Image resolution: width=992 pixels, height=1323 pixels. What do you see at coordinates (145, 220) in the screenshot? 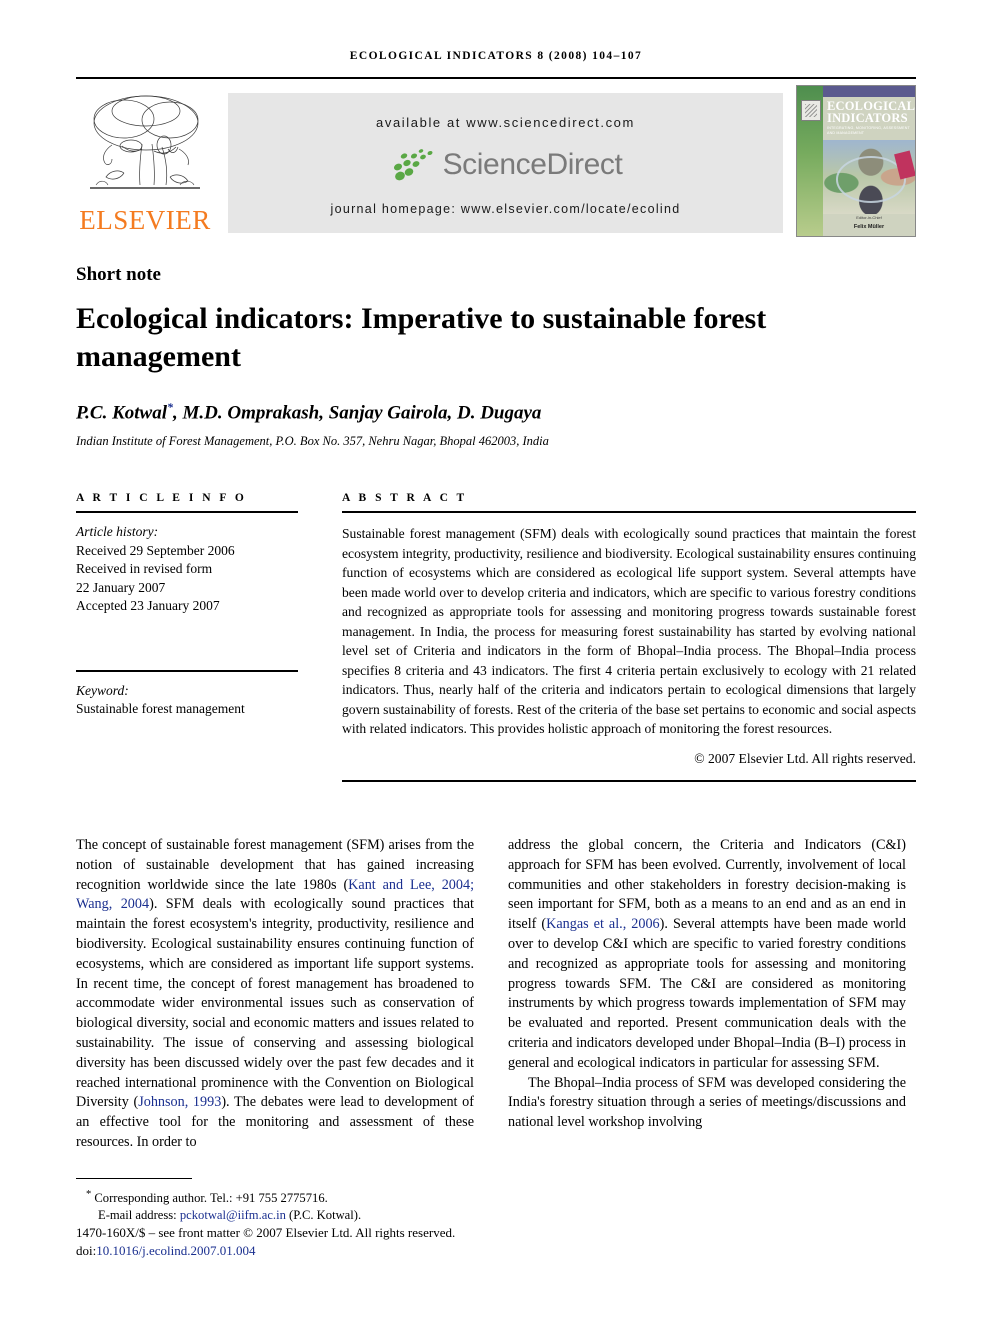
I see `elsevier-wordmark: ELSEVIER` at bounding box center [145, 220].